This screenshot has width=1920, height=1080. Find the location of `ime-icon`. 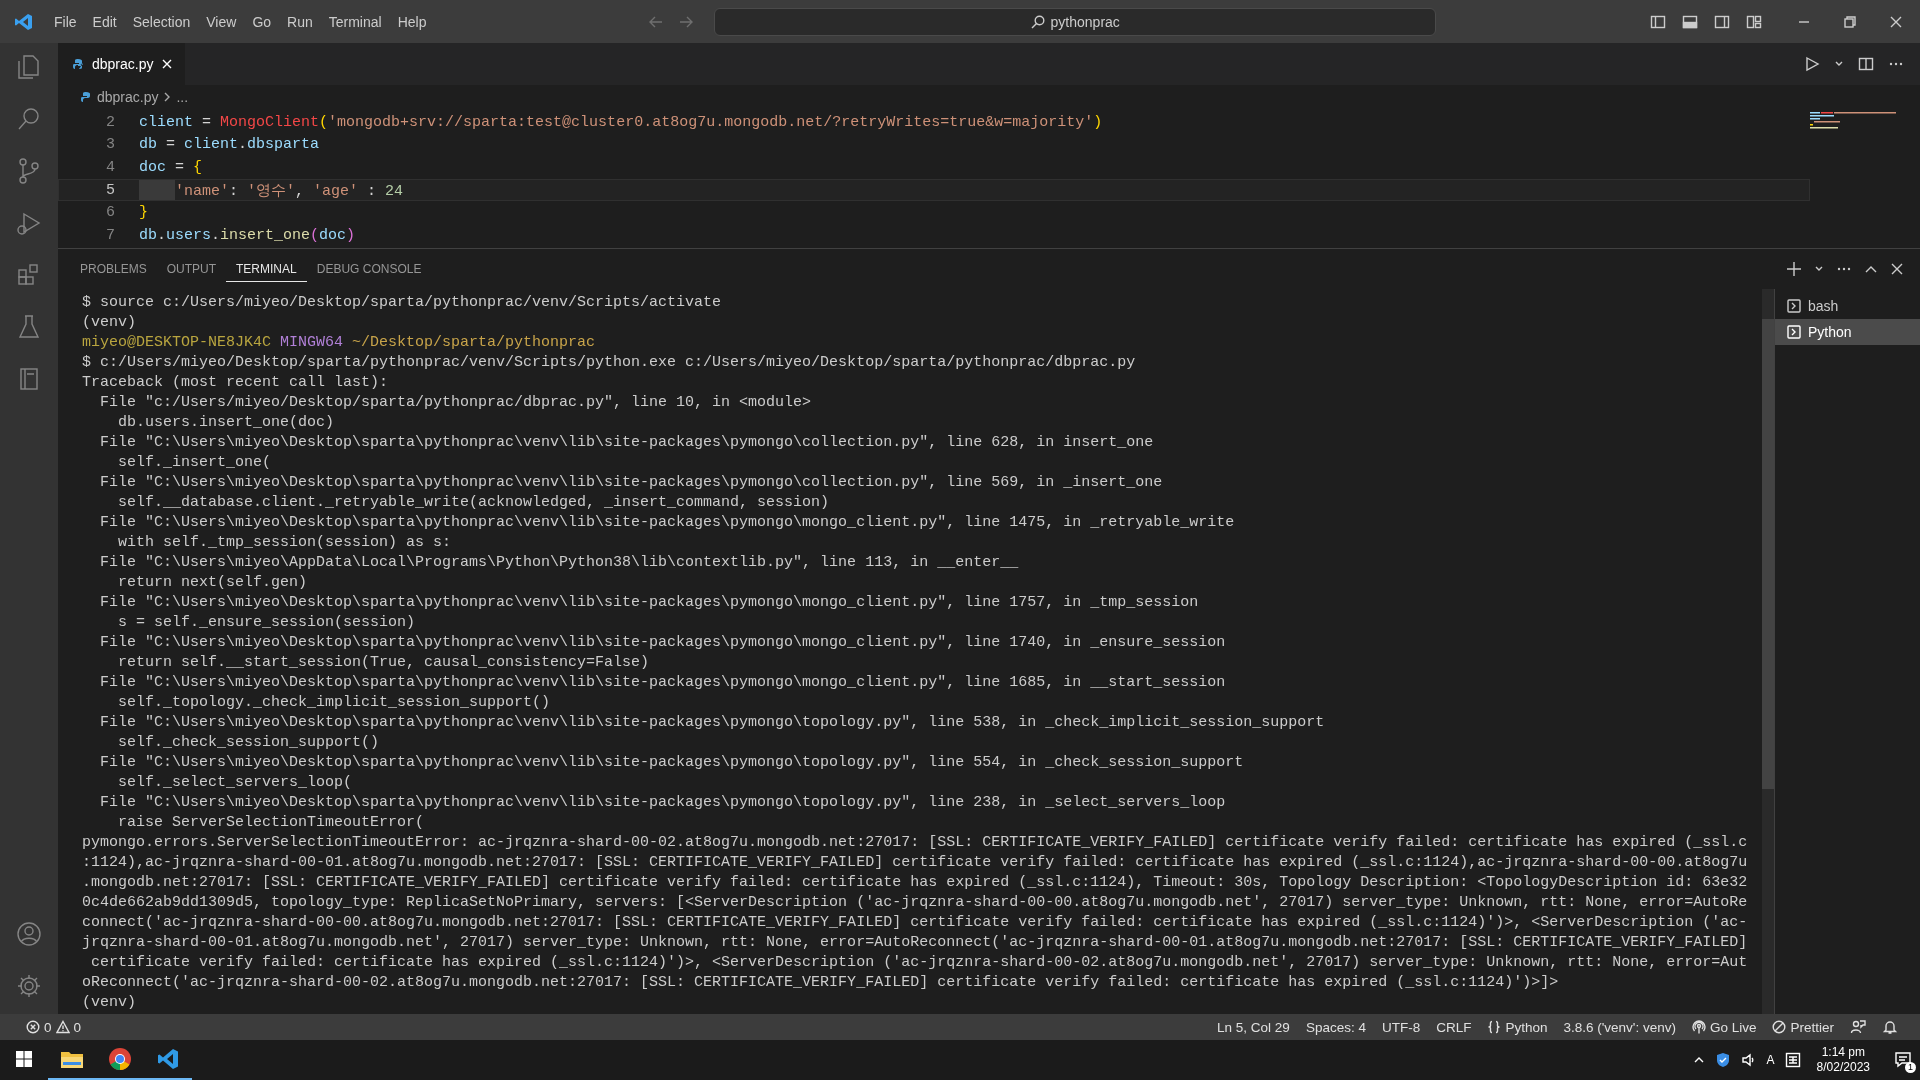

ime-icon is located at coordinates (1792, 1060).